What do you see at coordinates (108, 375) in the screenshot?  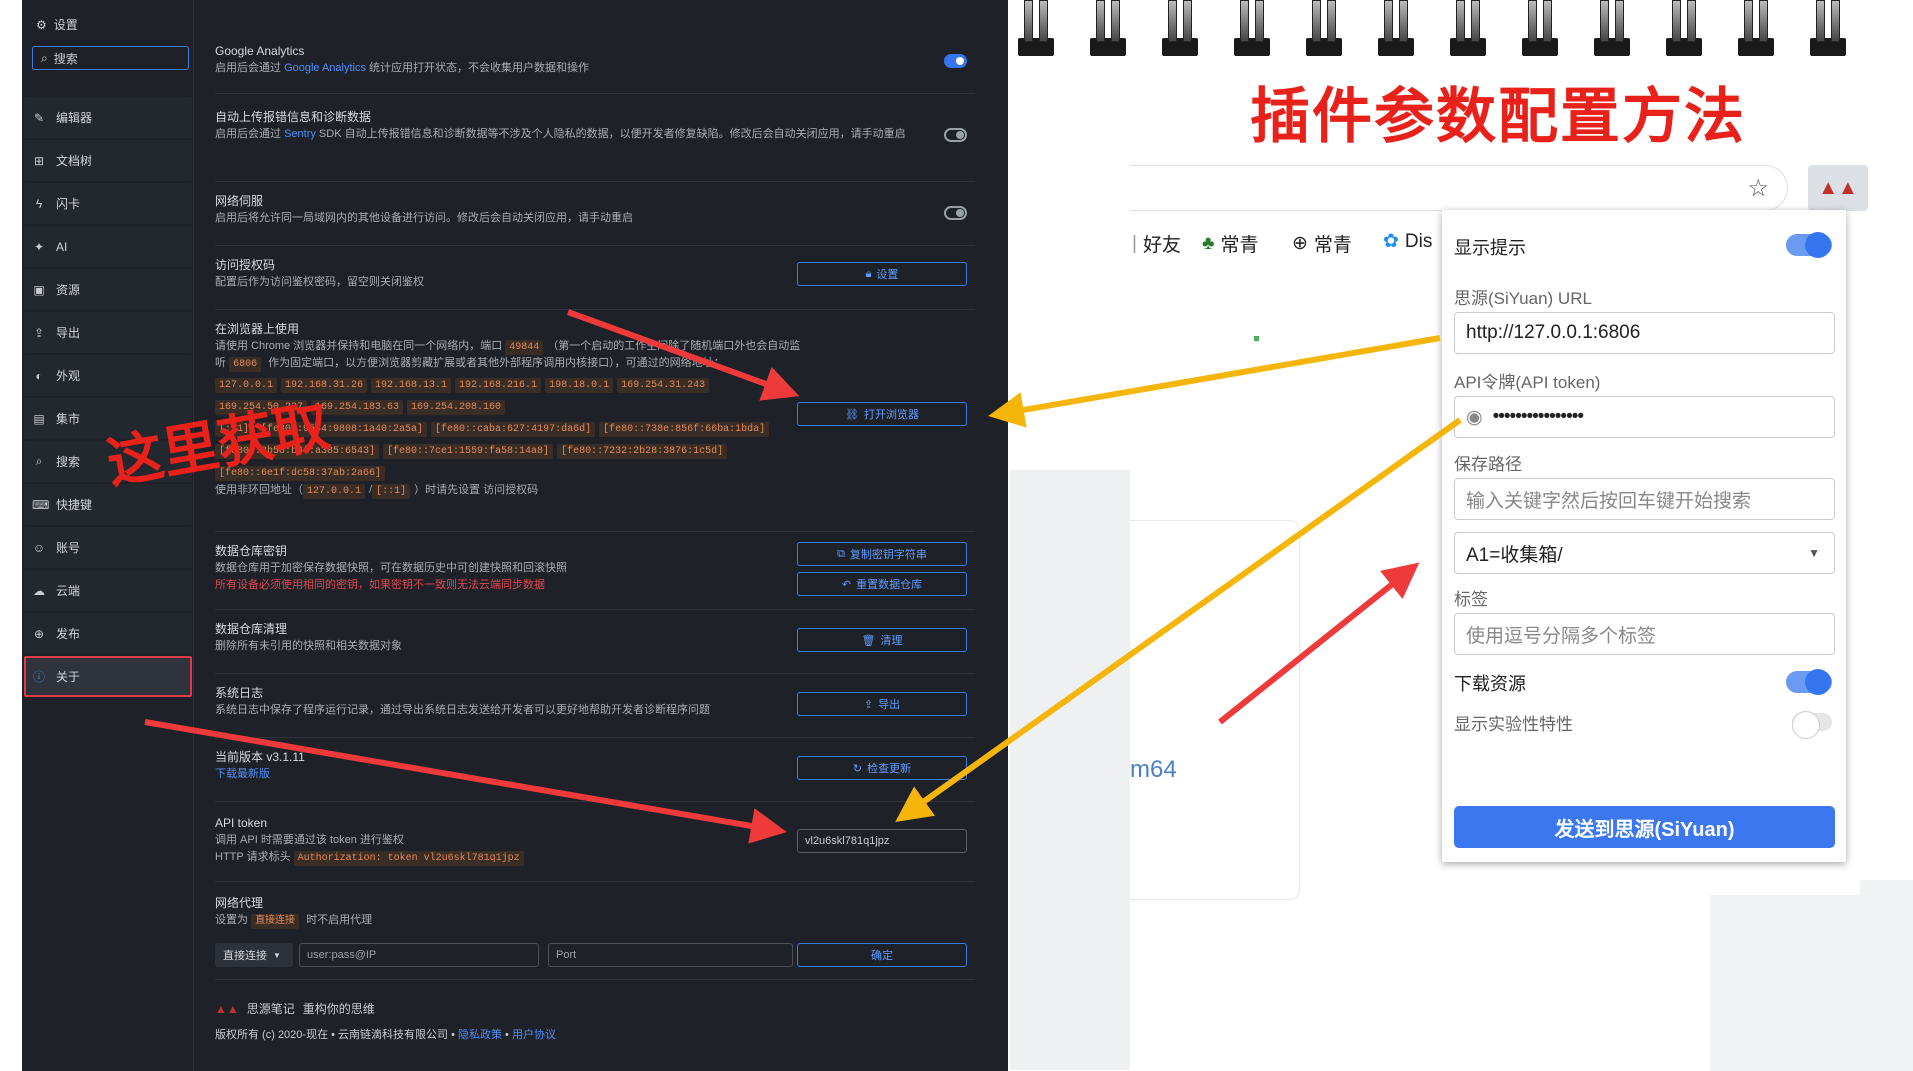 I see `sidebar-item-appearance: ◐ 外观` at bounding box center [108, 375].